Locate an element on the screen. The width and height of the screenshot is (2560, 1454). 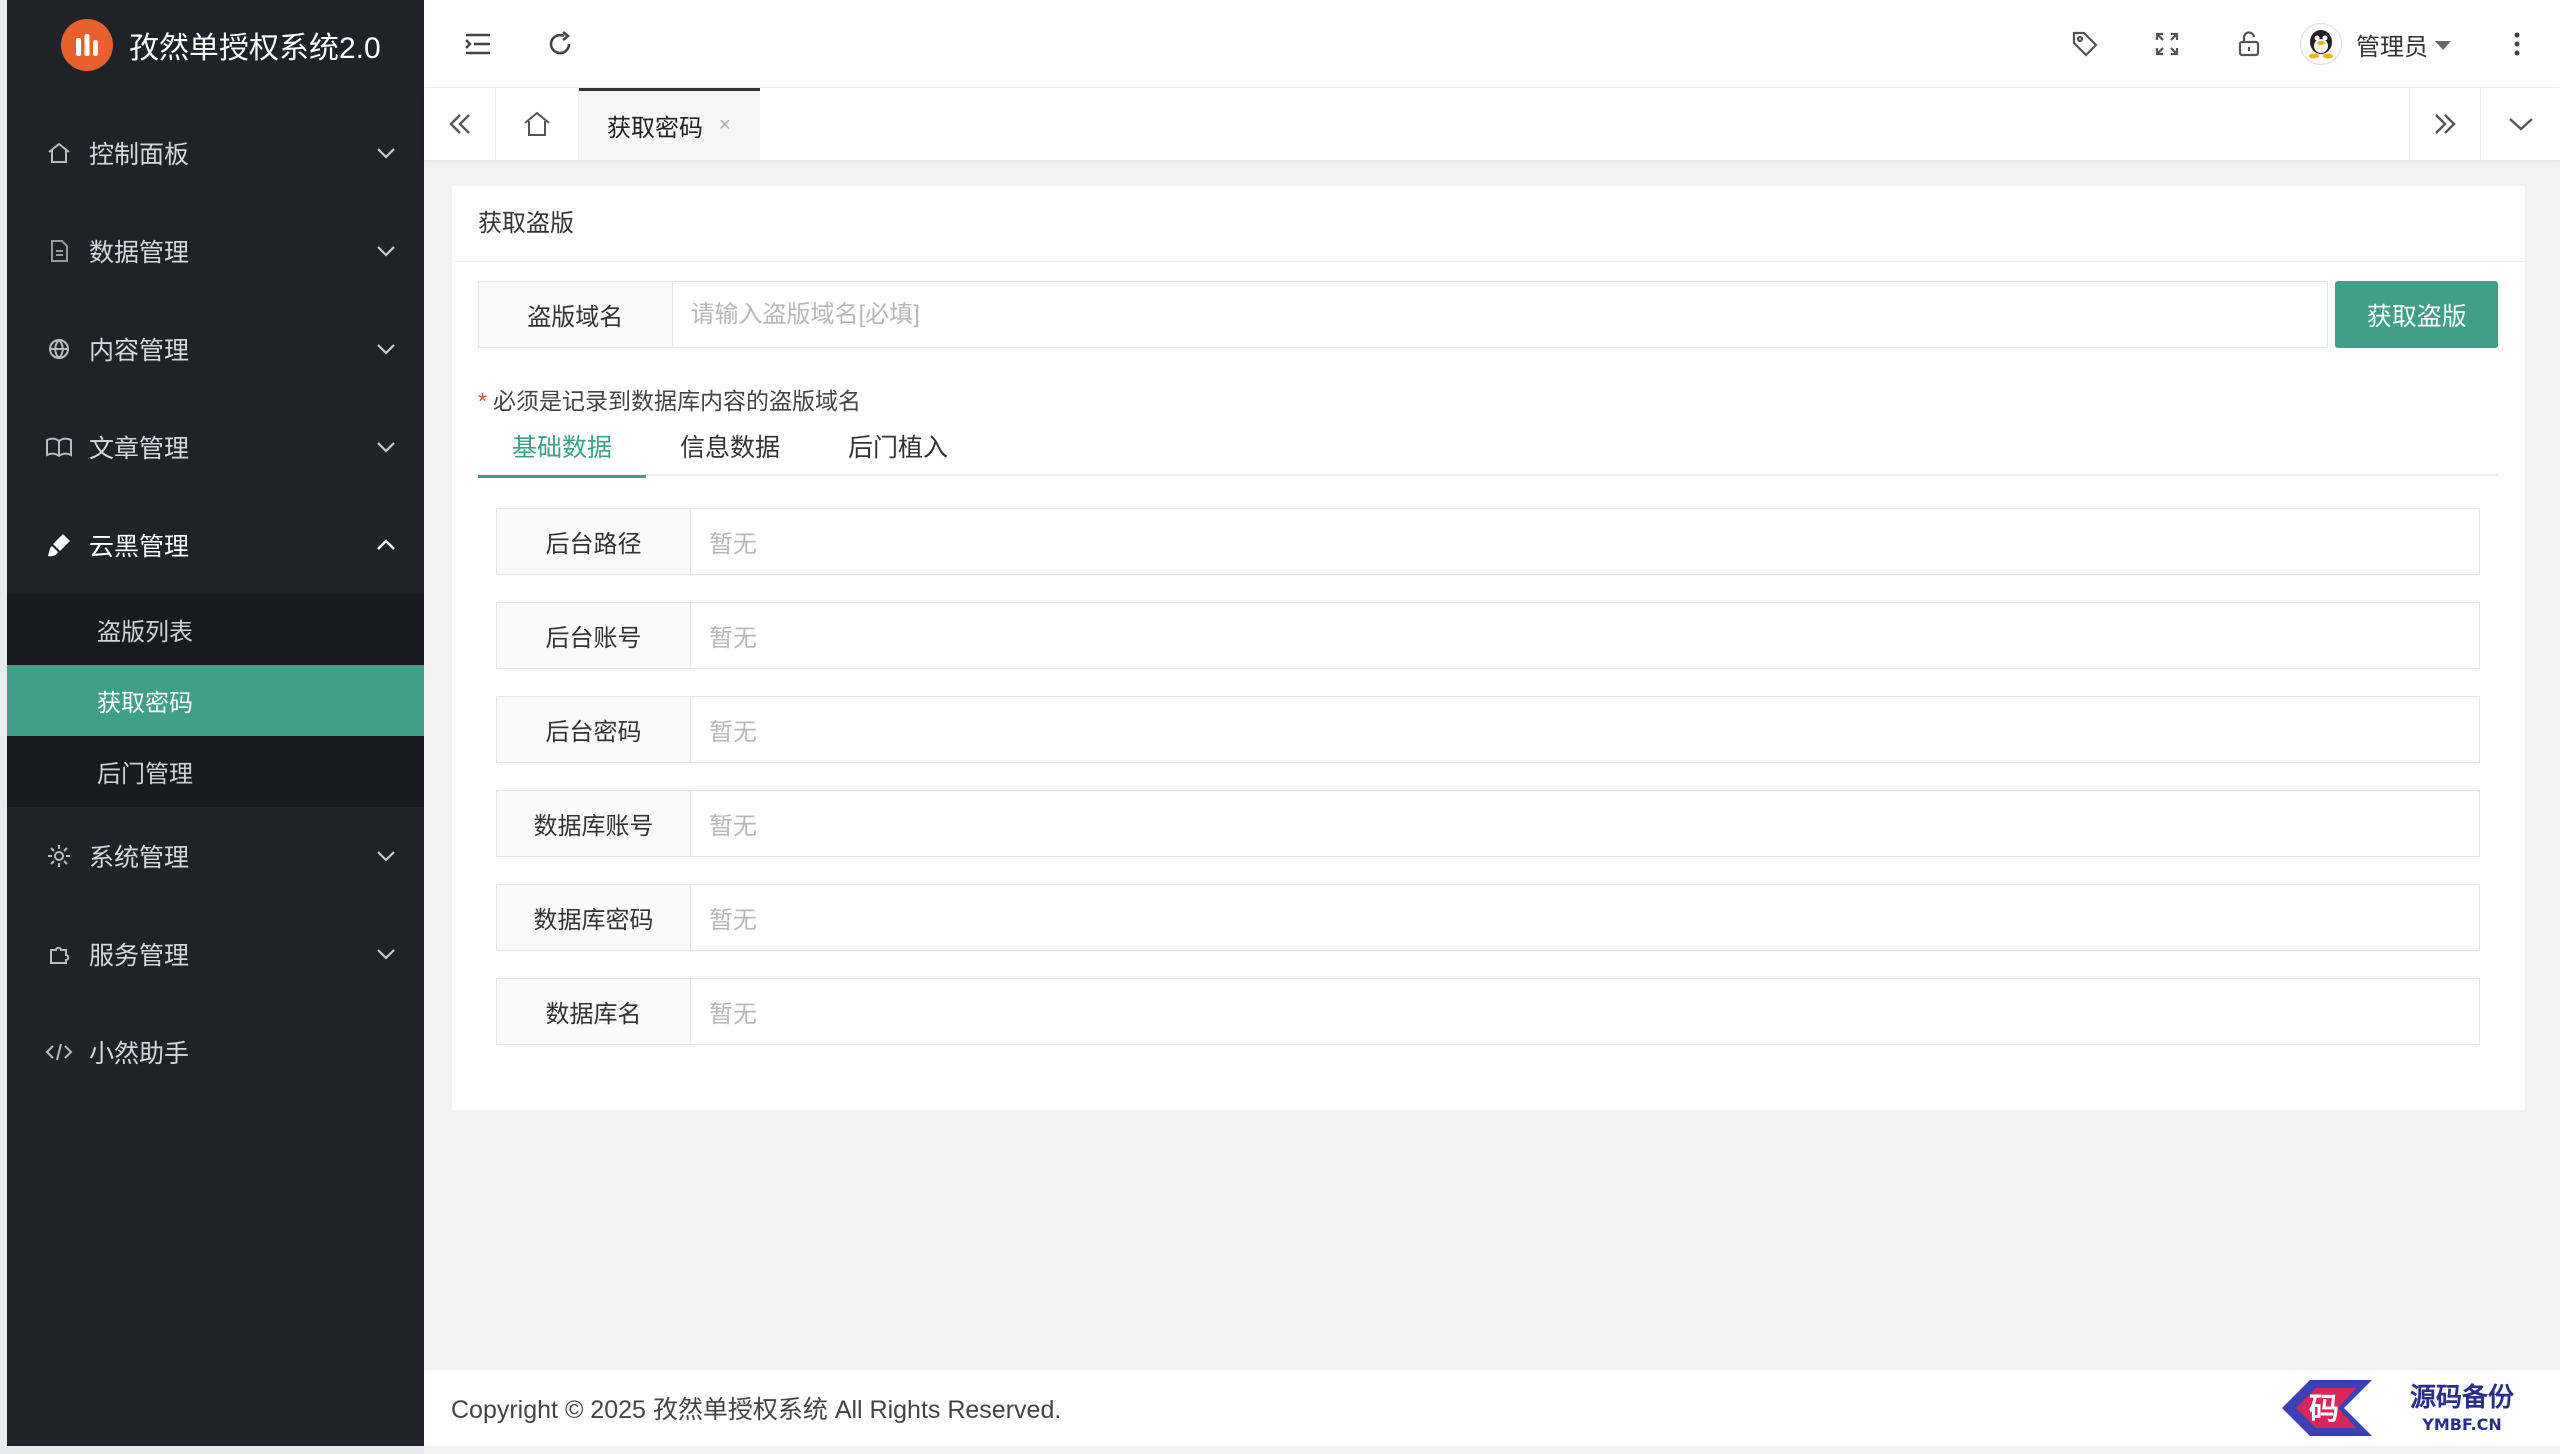
tag-icon is located at coordinates (2085, 44).